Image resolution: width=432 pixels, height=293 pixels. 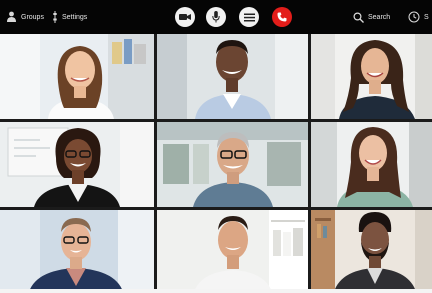 I want to click on groups-button: Groups, so click(x=25, y=17).